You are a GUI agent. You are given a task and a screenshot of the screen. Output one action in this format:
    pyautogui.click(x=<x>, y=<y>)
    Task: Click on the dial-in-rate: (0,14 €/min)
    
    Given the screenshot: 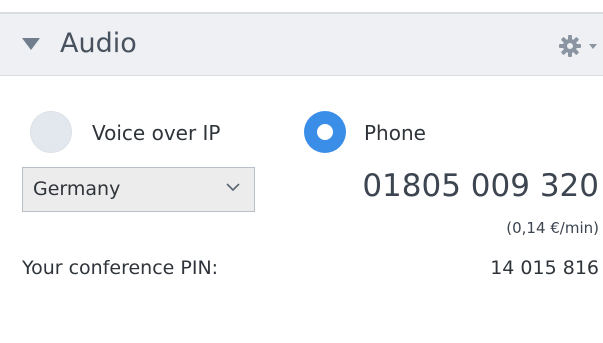 What is the action you would take?
    pyautogui.click(x=552, y=228)
    